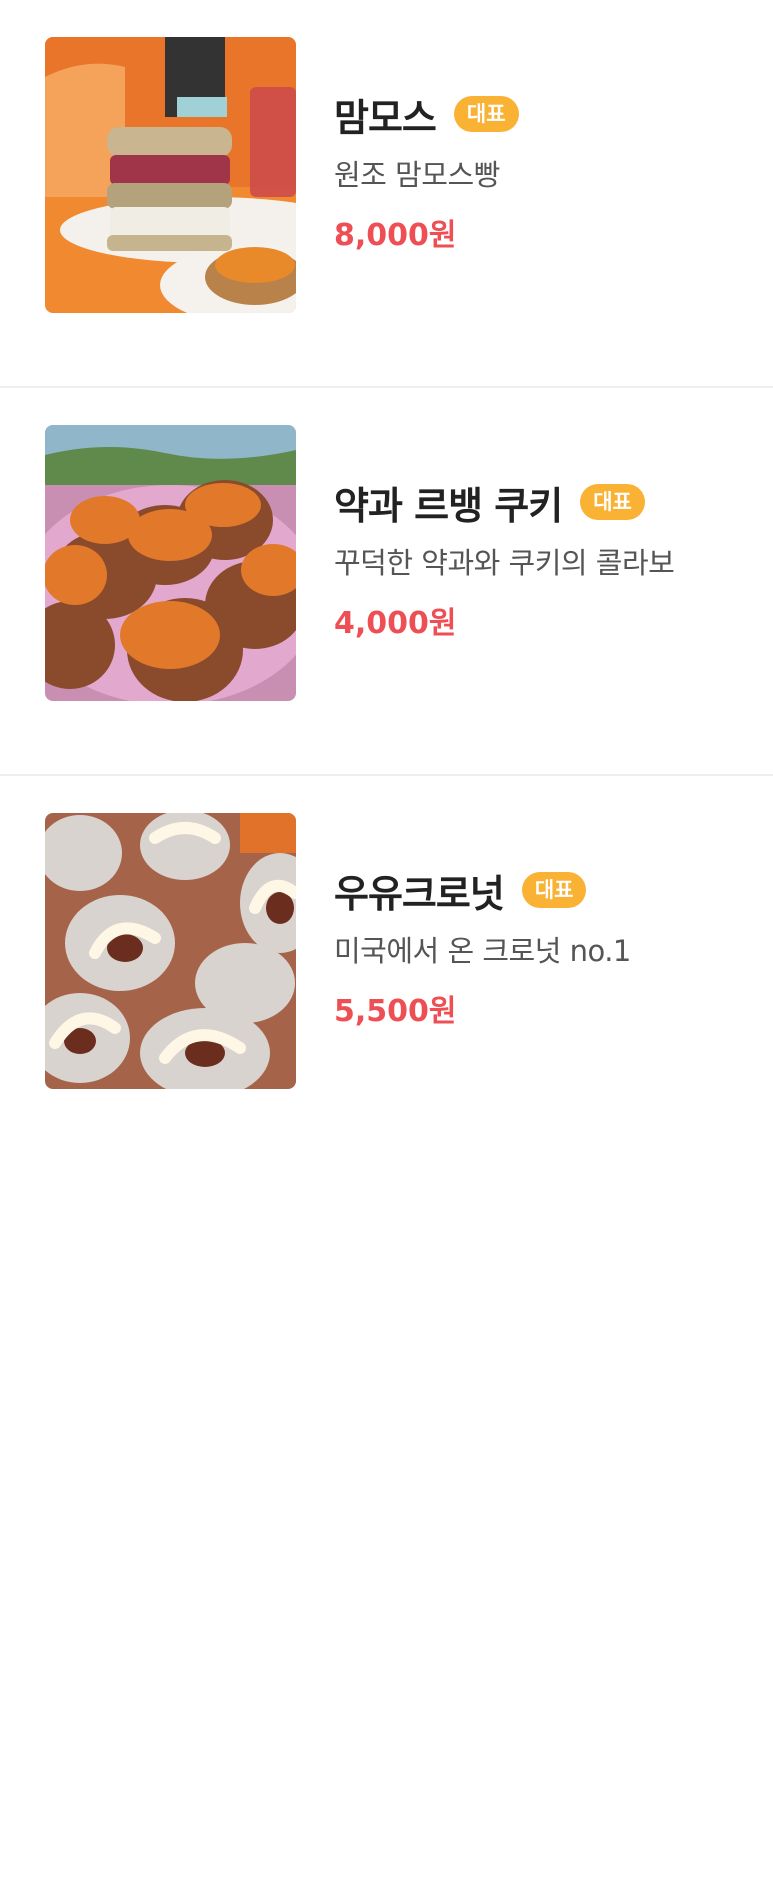 This screenshot has height=1890, width=773. What do you see at coordinates (504, 563) in the screenshot?
I see `menu-item-description: 꾸덕한 약과와 쿠키의 콜라보` at bounding box center [504, 563].